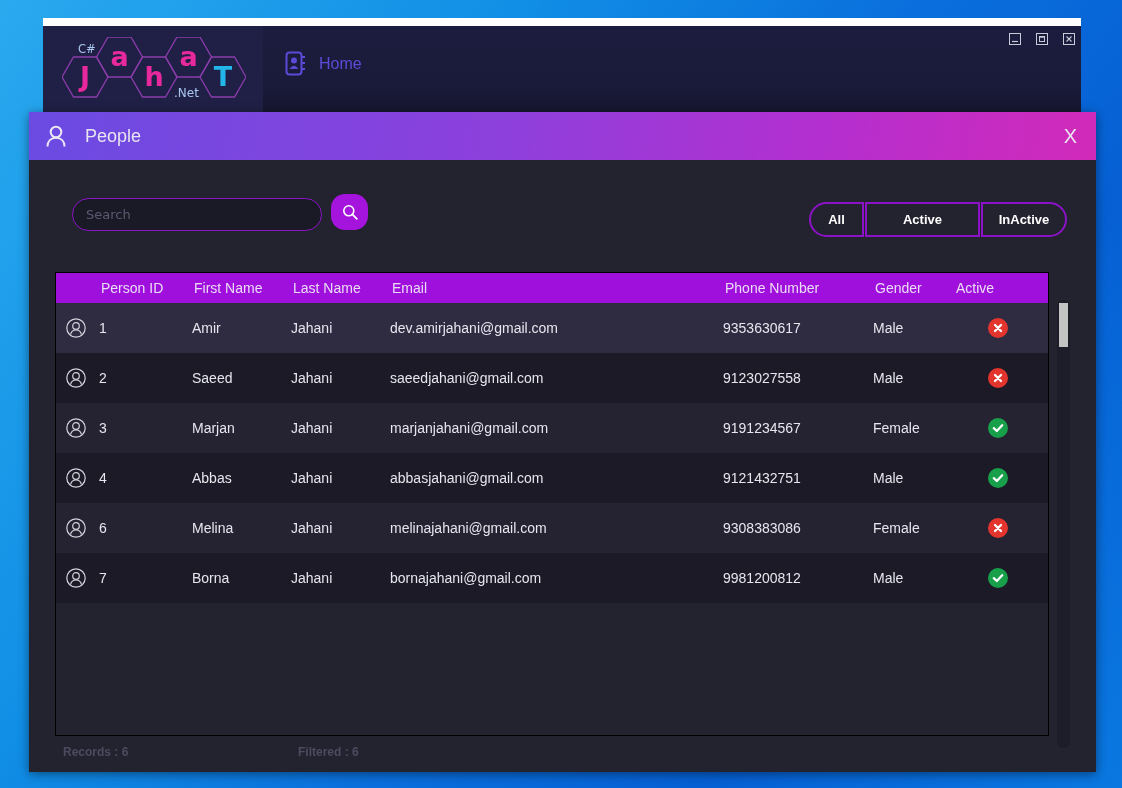  I want to click on logo-letter: J, so click(85, 76).